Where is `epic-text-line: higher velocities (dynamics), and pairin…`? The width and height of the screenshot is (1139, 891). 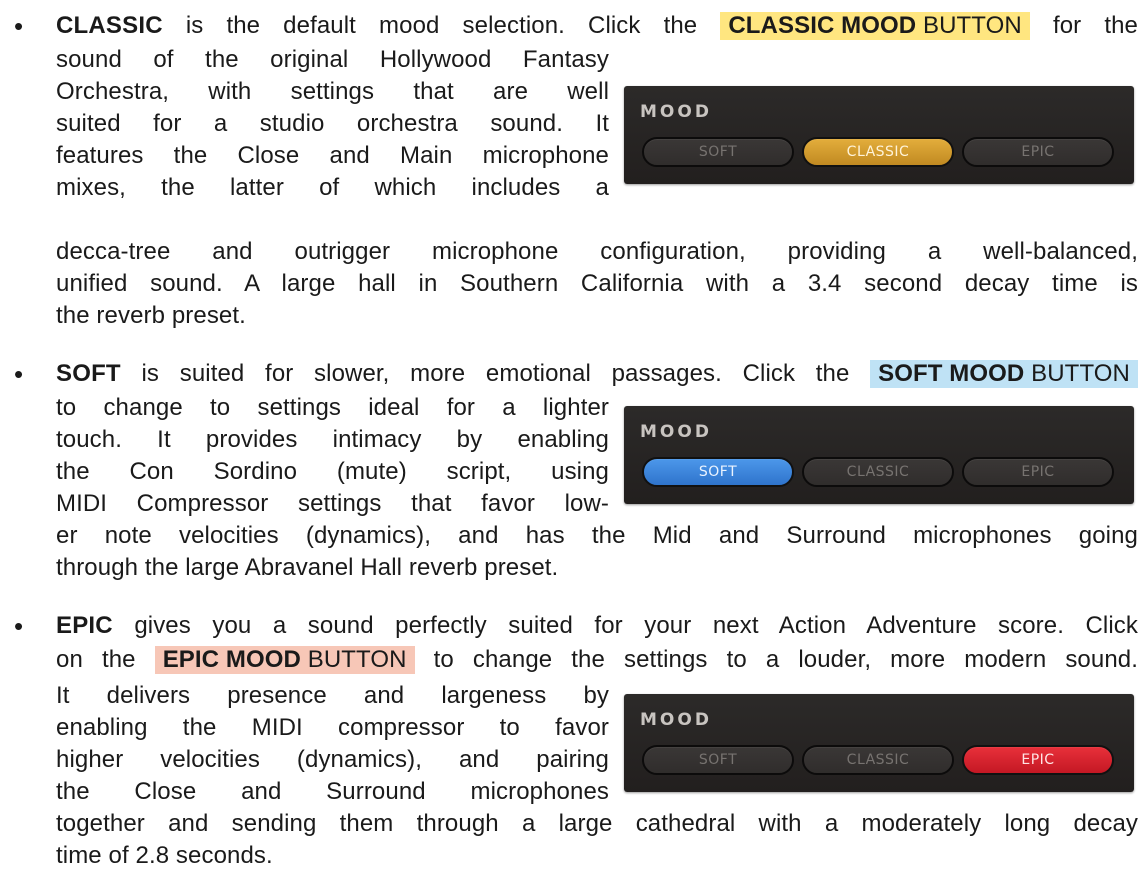 epic-text-line: higher velocities (dynamics), and pairin… is located at coordinates (332, 759).